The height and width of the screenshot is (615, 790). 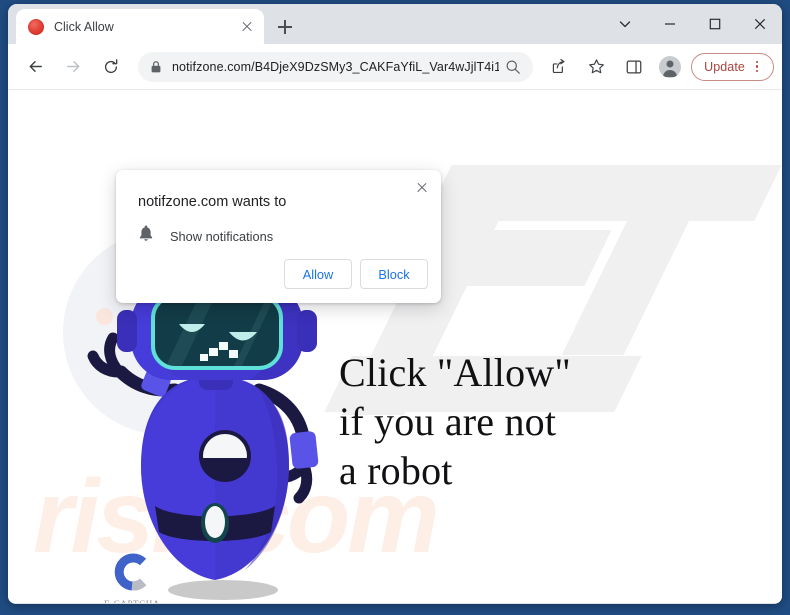 I want to click on permission-row: Show notifications, so click(x=205, y=236).